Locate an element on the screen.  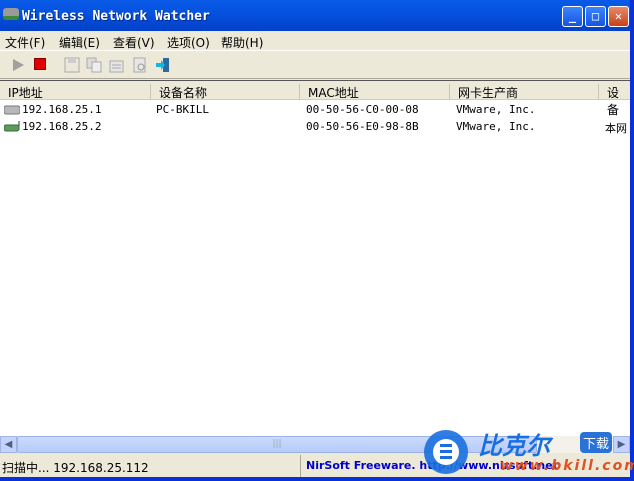
watermark: 比克尔 下载 www.bkill.com is located at coordinates (527, 452).